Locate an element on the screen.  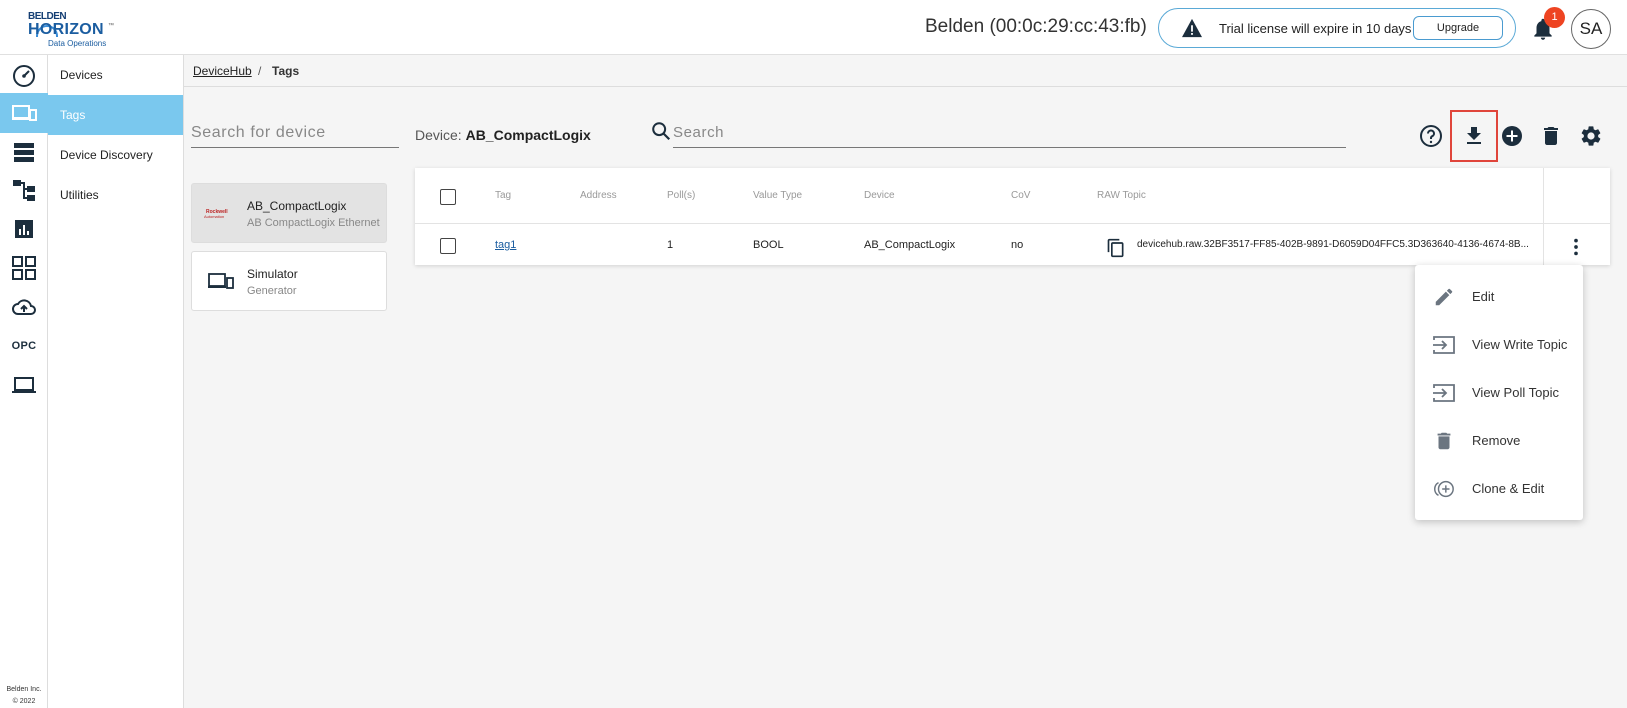
device-subtitle: Generator is located at coordinates (272, 291).